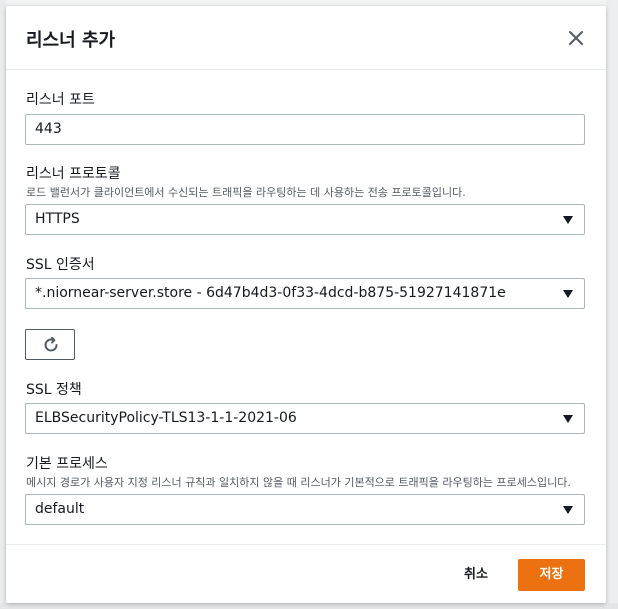 Image resolution: width=618 pixels, height=609 pixels. I want to click on modal-header: 리스너 추가, so click(306, 38).